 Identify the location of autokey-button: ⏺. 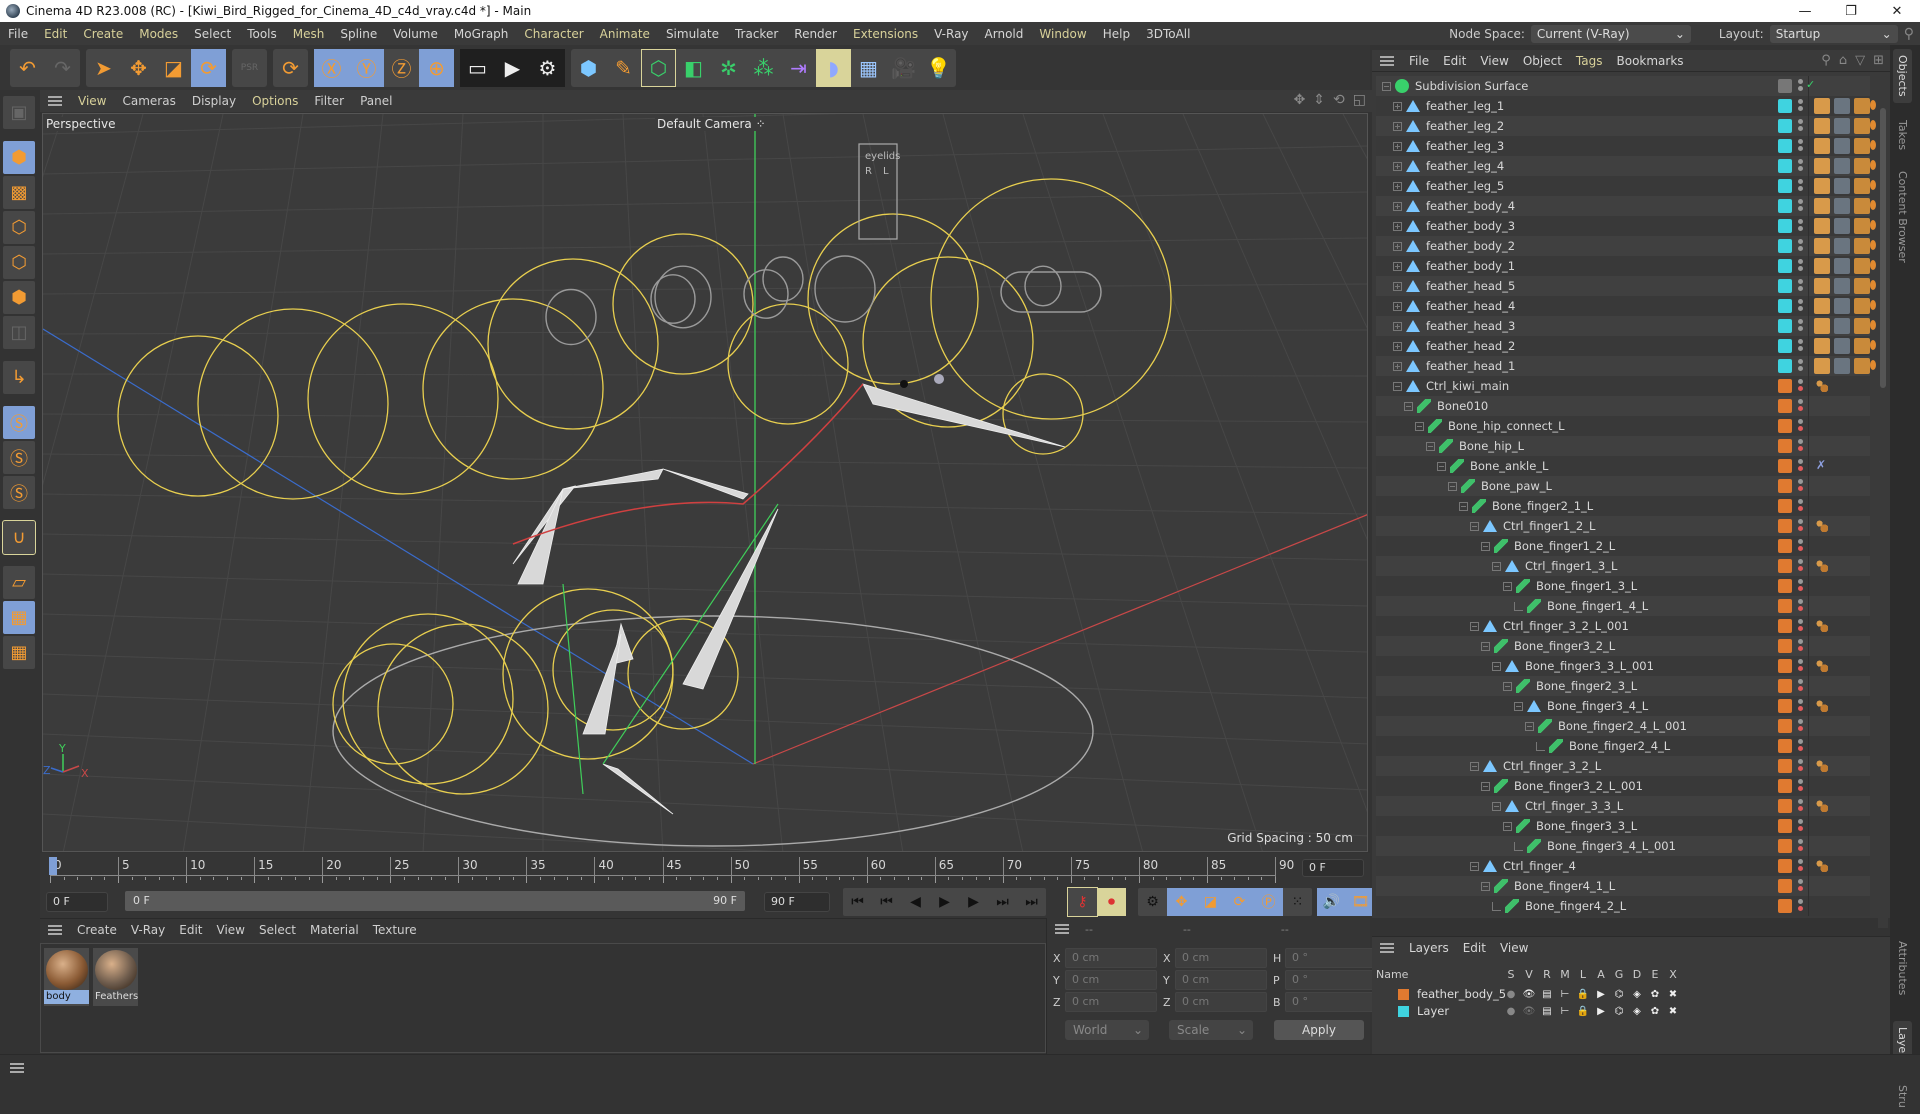
(1111, 902).